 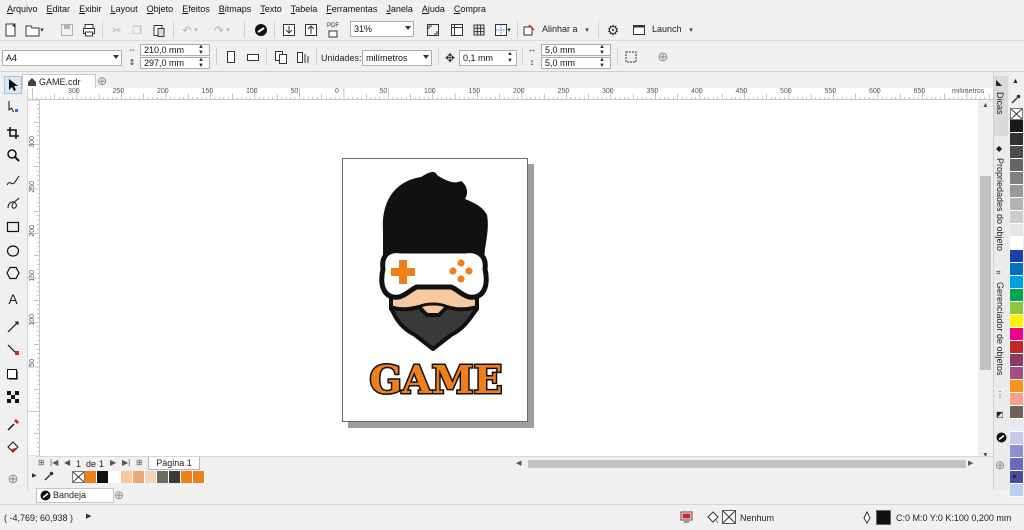 I want to click on menu-compra: Compra, so click(x=471, y=9).